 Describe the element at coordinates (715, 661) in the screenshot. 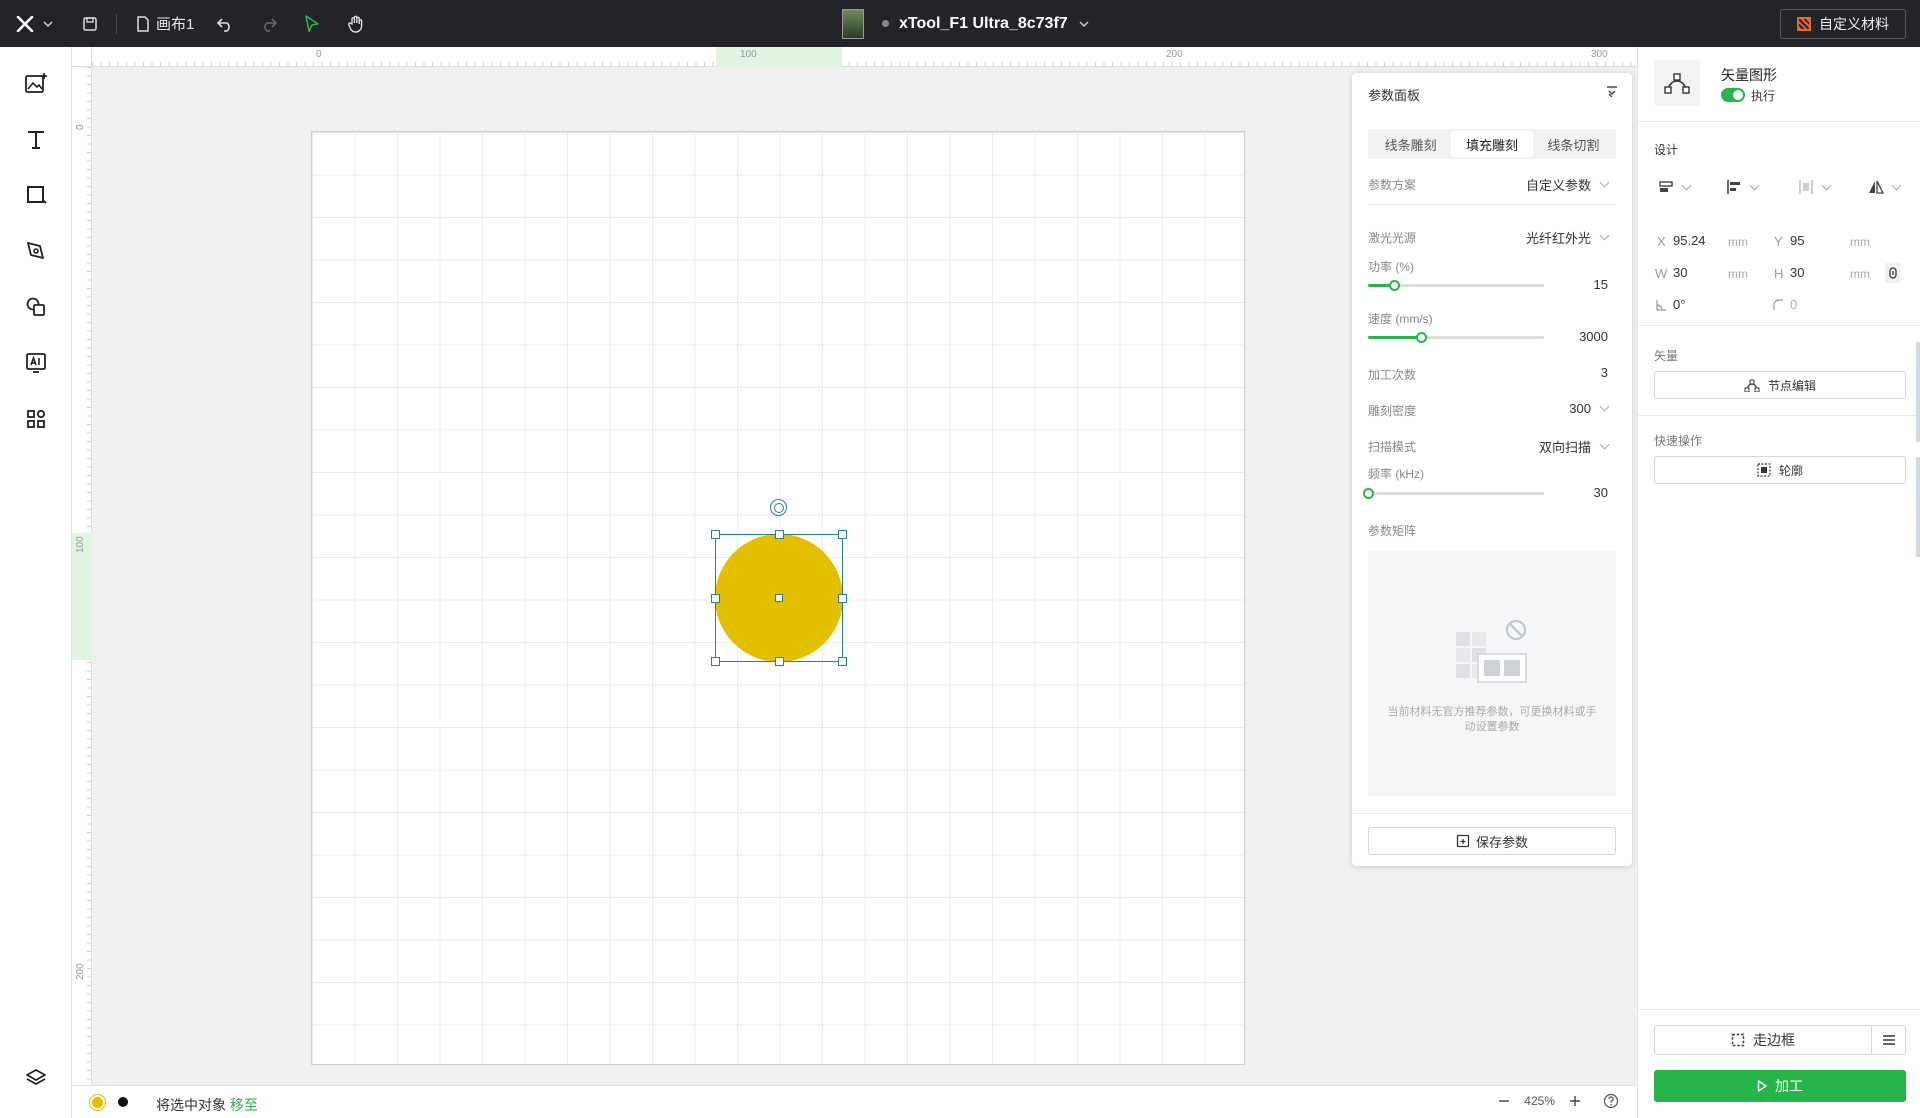

I see `resize-handle-sw` at that location.